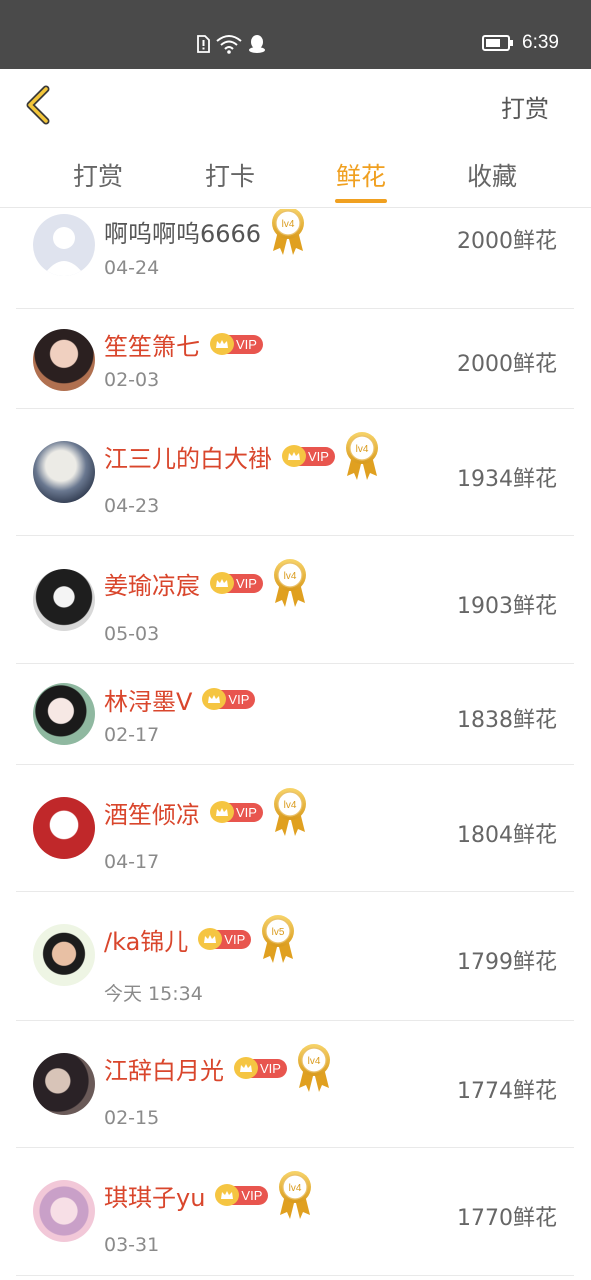 This screenshot has height=1280, width=591. Describe the element at coordinates (132, 1245) in the screenshot. I see `date: 03-31` at that location.